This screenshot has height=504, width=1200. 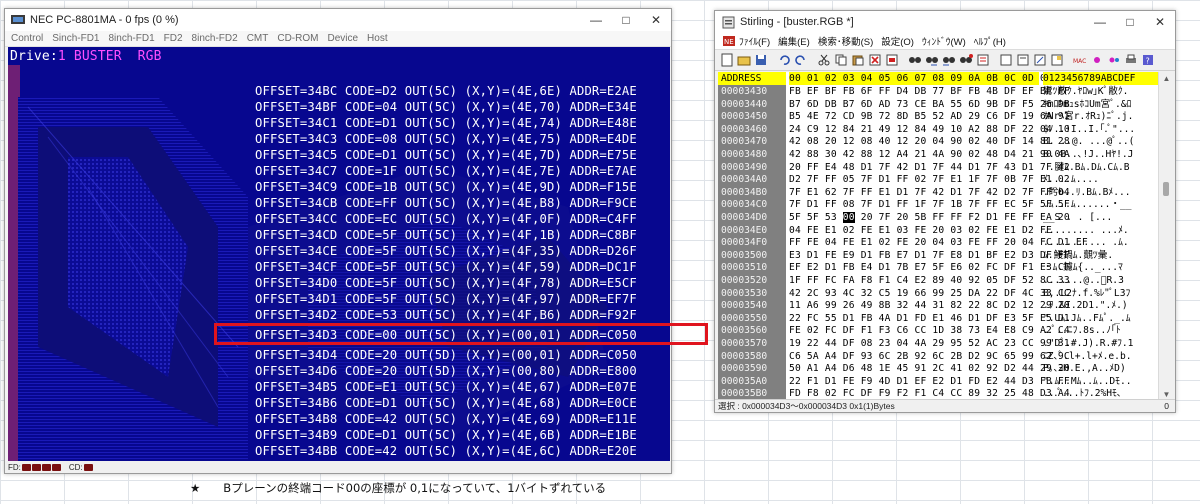 What do you see at coordinates (1101, 267) in the screenshot?
I see `hex-row-ascii: ・ﾑ.鑢ﾑ{.._...ﾏ` at bounding box center [1101, 267].